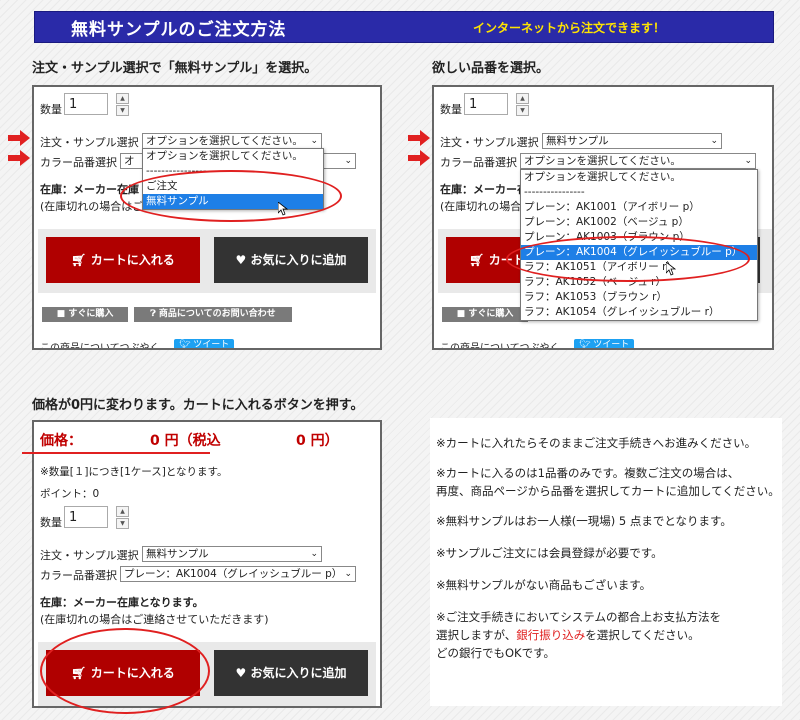 The height and width of the screenshot is (720, 800). What do you see at coordinates (638, 161) in the screenshot?
I see `color-select: オプションを選択してください。 ⌄` at bounding box center [638, 161].